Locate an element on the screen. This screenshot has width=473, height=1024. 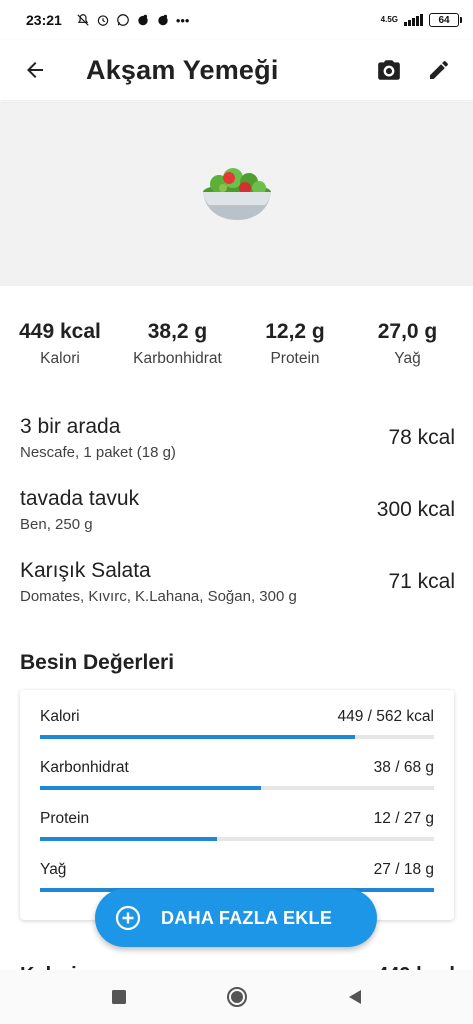
back-button is located at coordinates (35, 70).